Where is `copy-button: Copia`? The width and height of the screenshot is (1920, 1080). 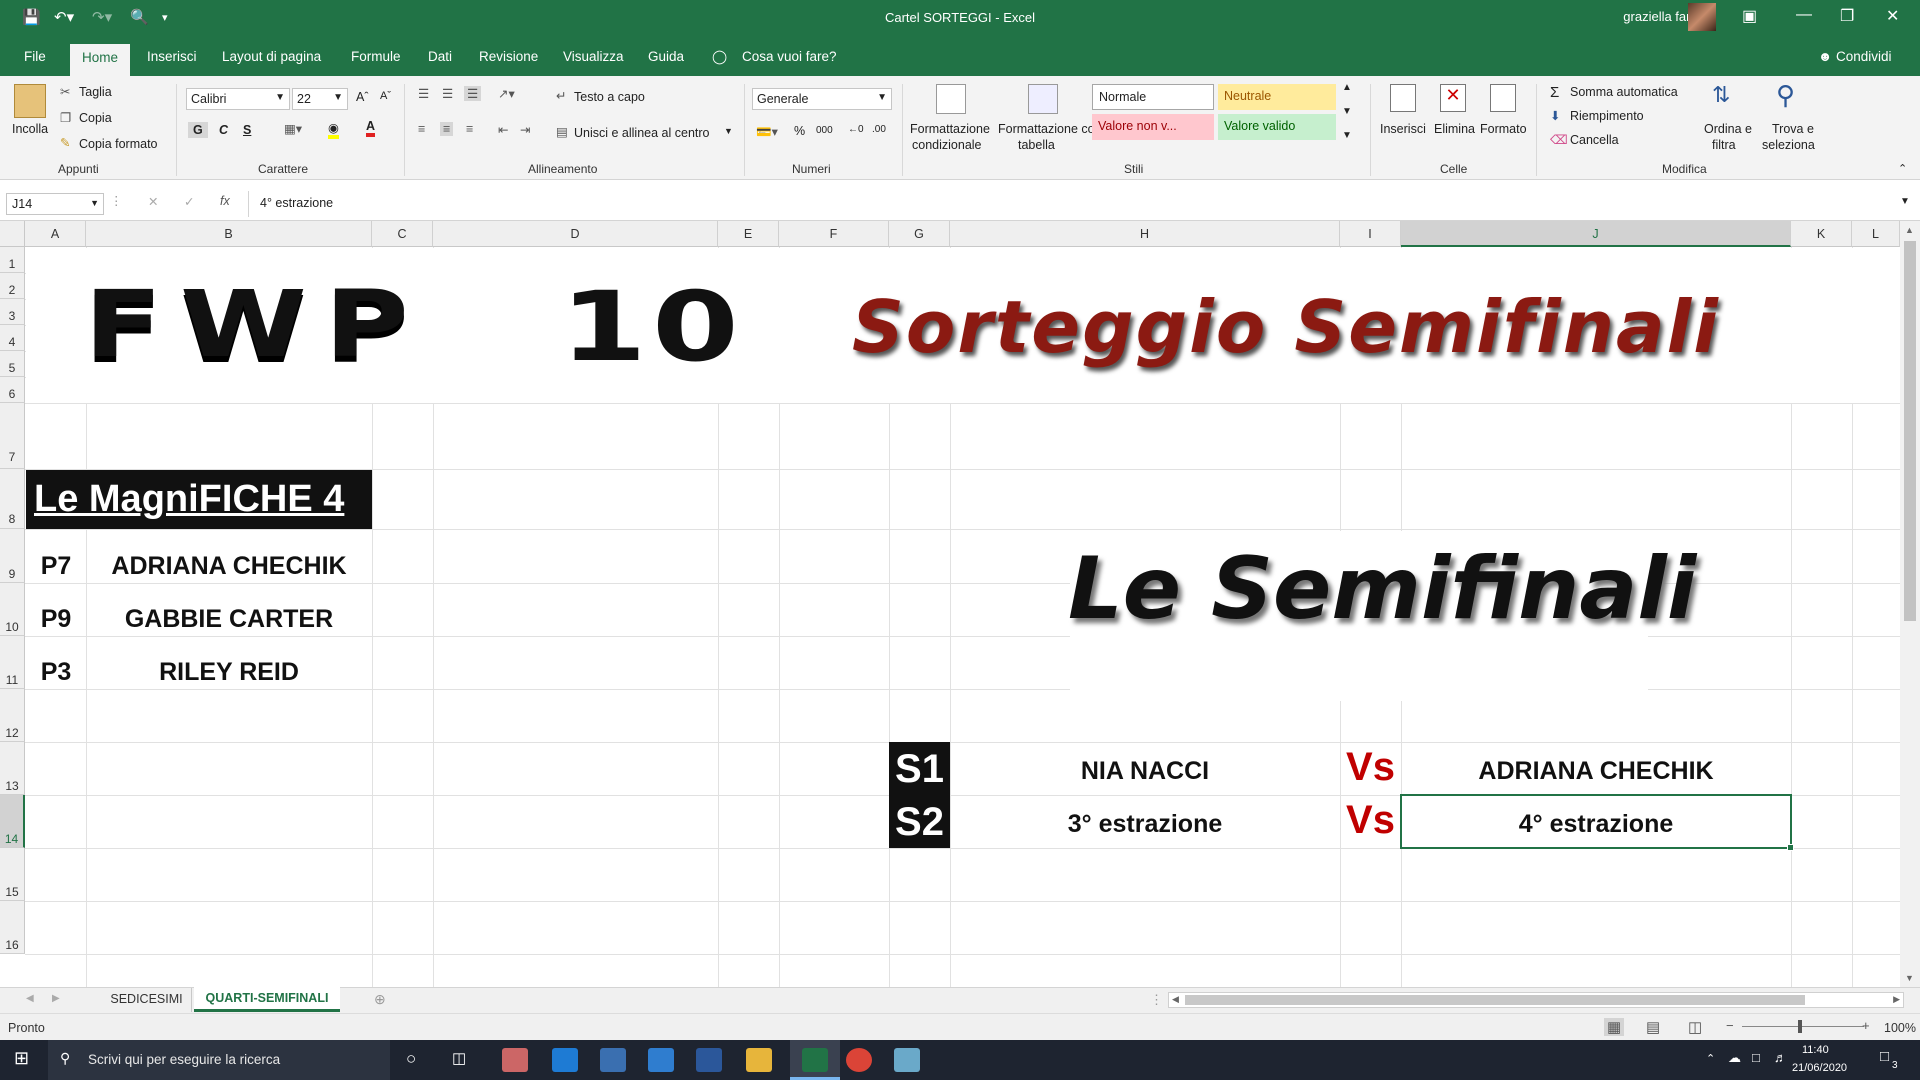 copy-button: Copia is located at coordinates (95, 118).